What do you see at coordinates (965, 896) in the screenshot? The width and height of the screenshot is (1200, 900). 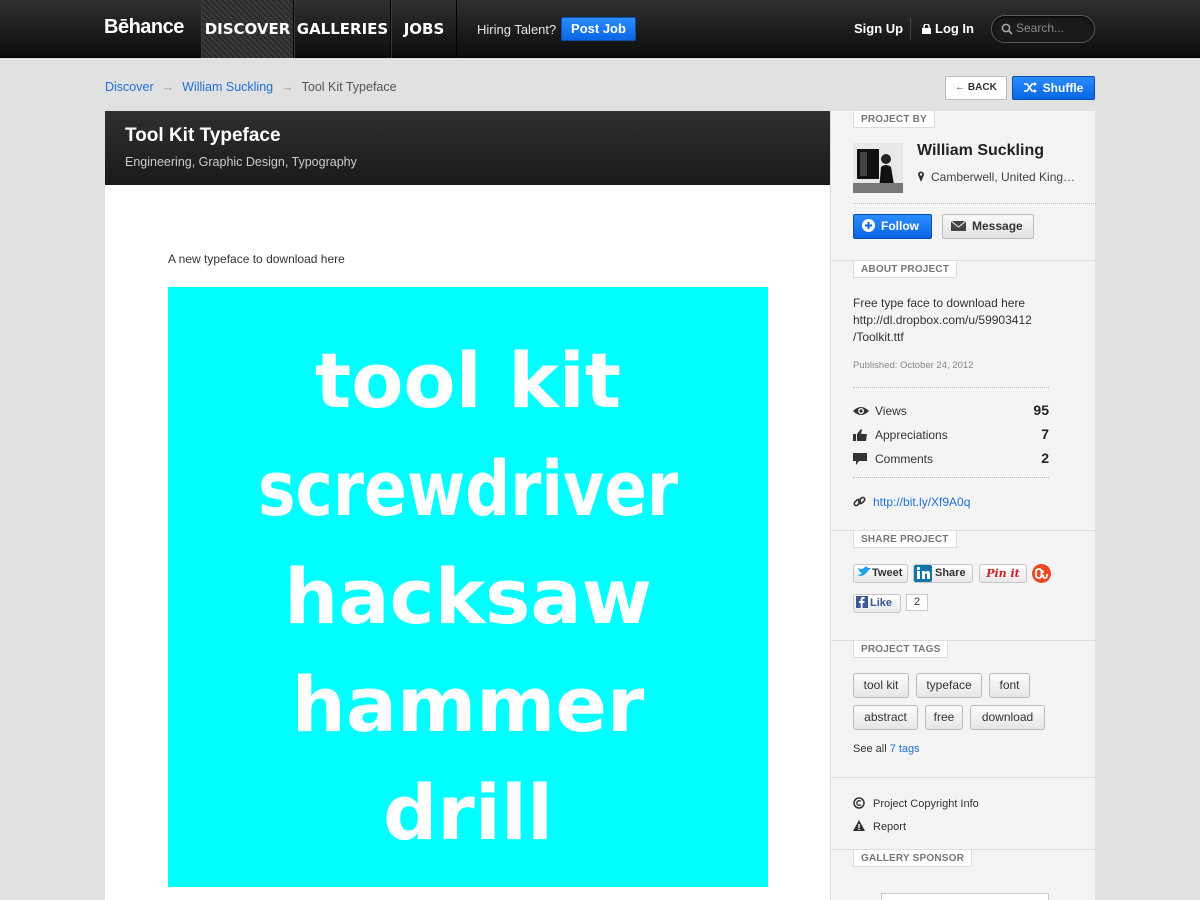 I see `gallery-sponsor-ad` at bounding box center [965, 896].